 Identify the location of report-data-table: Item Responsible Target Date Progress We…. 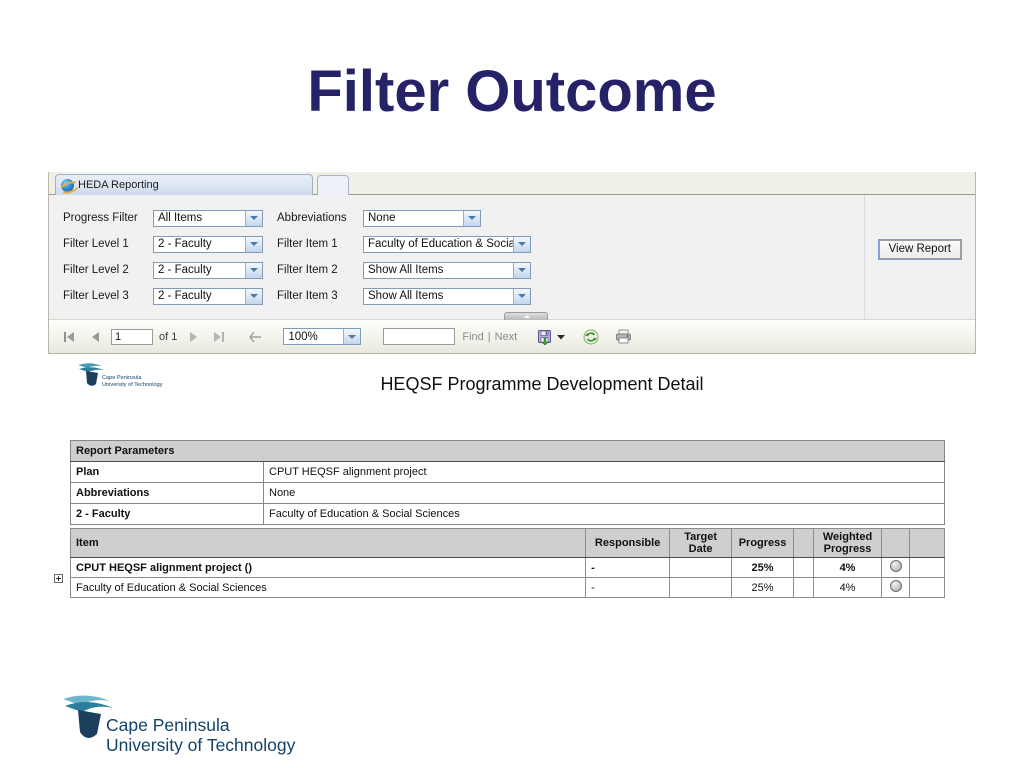
(507, 563).